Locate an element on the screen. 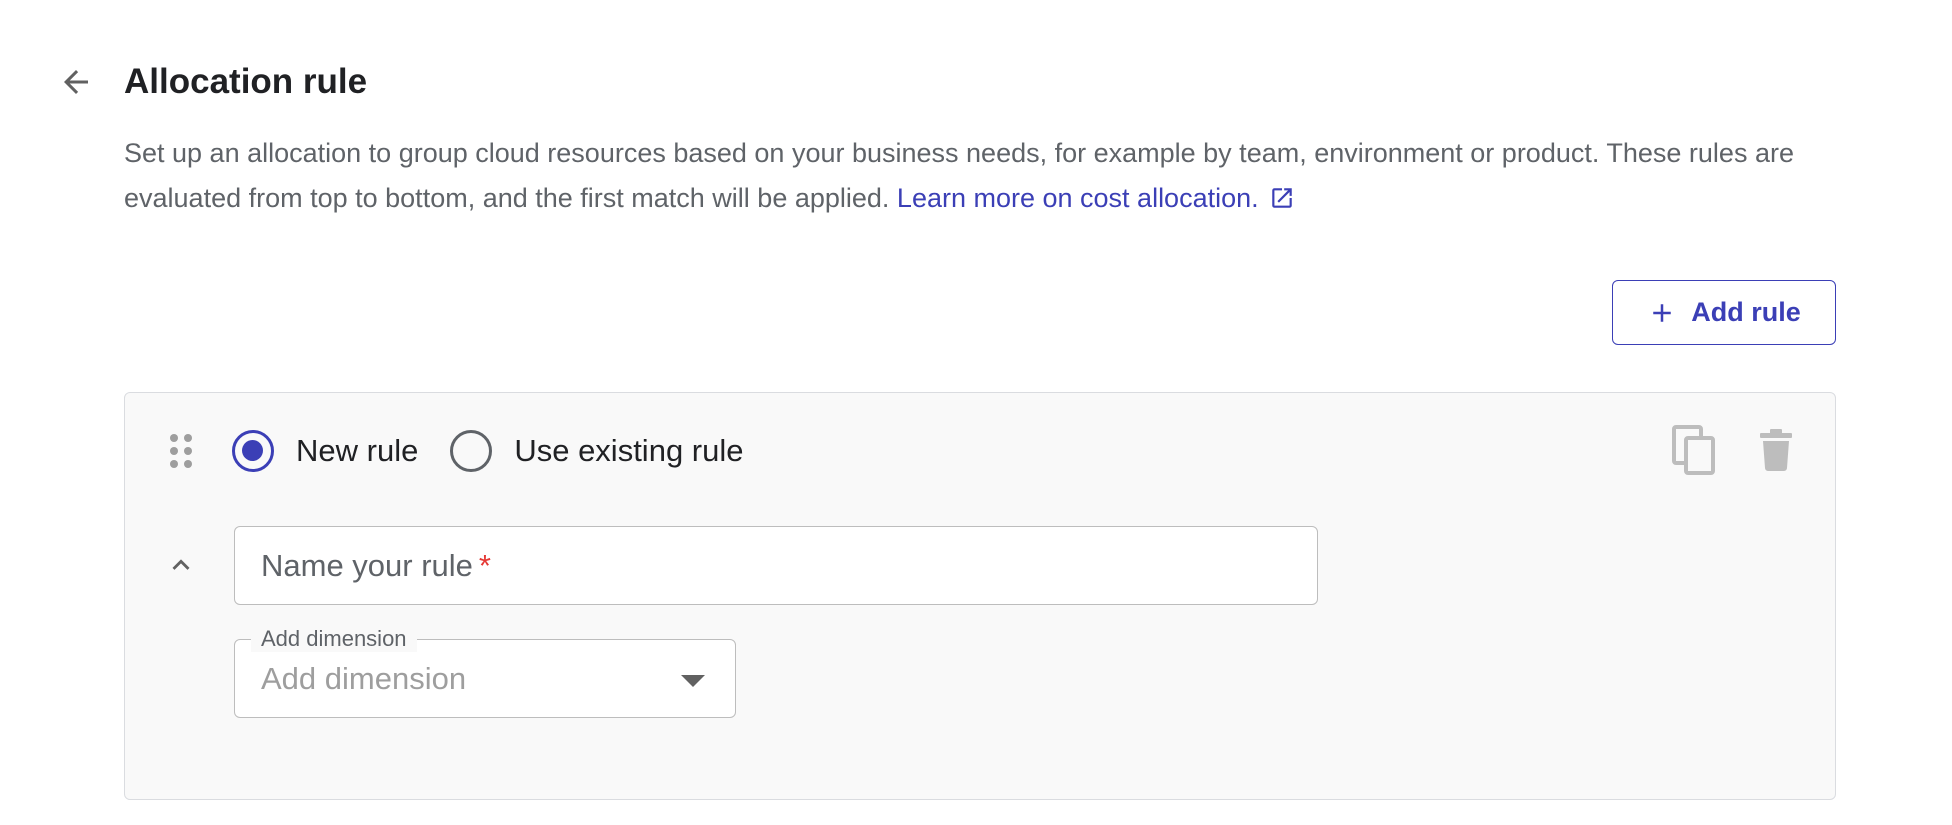 The height and width of the screenshot is (825, 1952). copy-rule-button is located at coordinates (1694, 450).